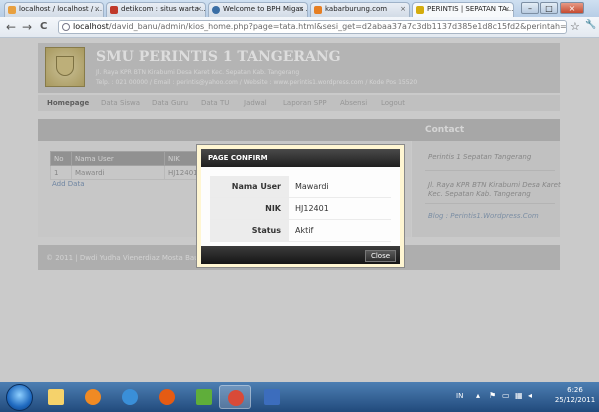  What do you see at coordinates (27, 27) in the screenshot?
I see `forward-icon: →` at bounding box center [27, 27].